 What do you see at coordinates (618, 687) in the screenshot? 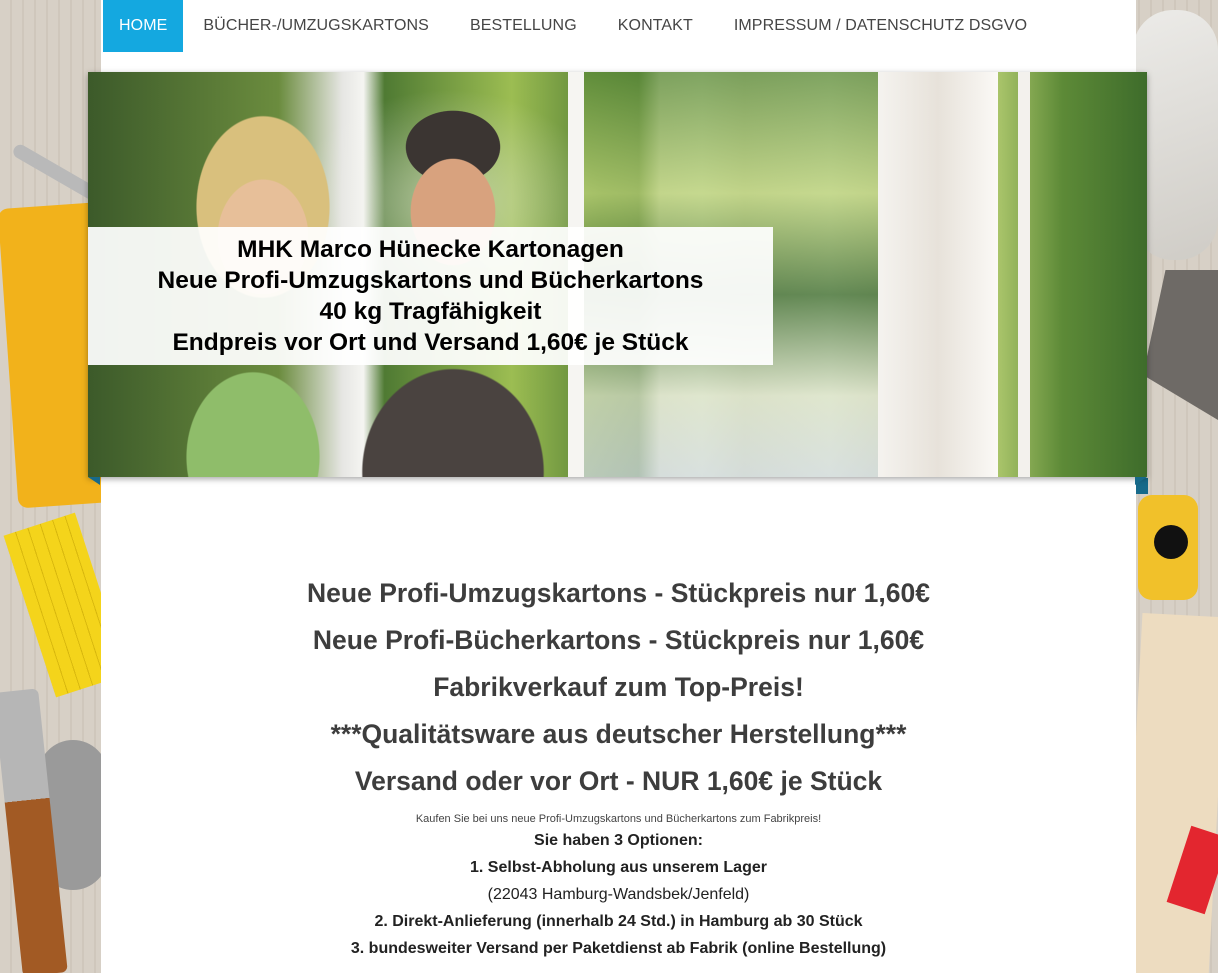
I see `headline-factory-sale: Fabrikverkauf zum Top-Preis!` at bounding box center [618, 687].